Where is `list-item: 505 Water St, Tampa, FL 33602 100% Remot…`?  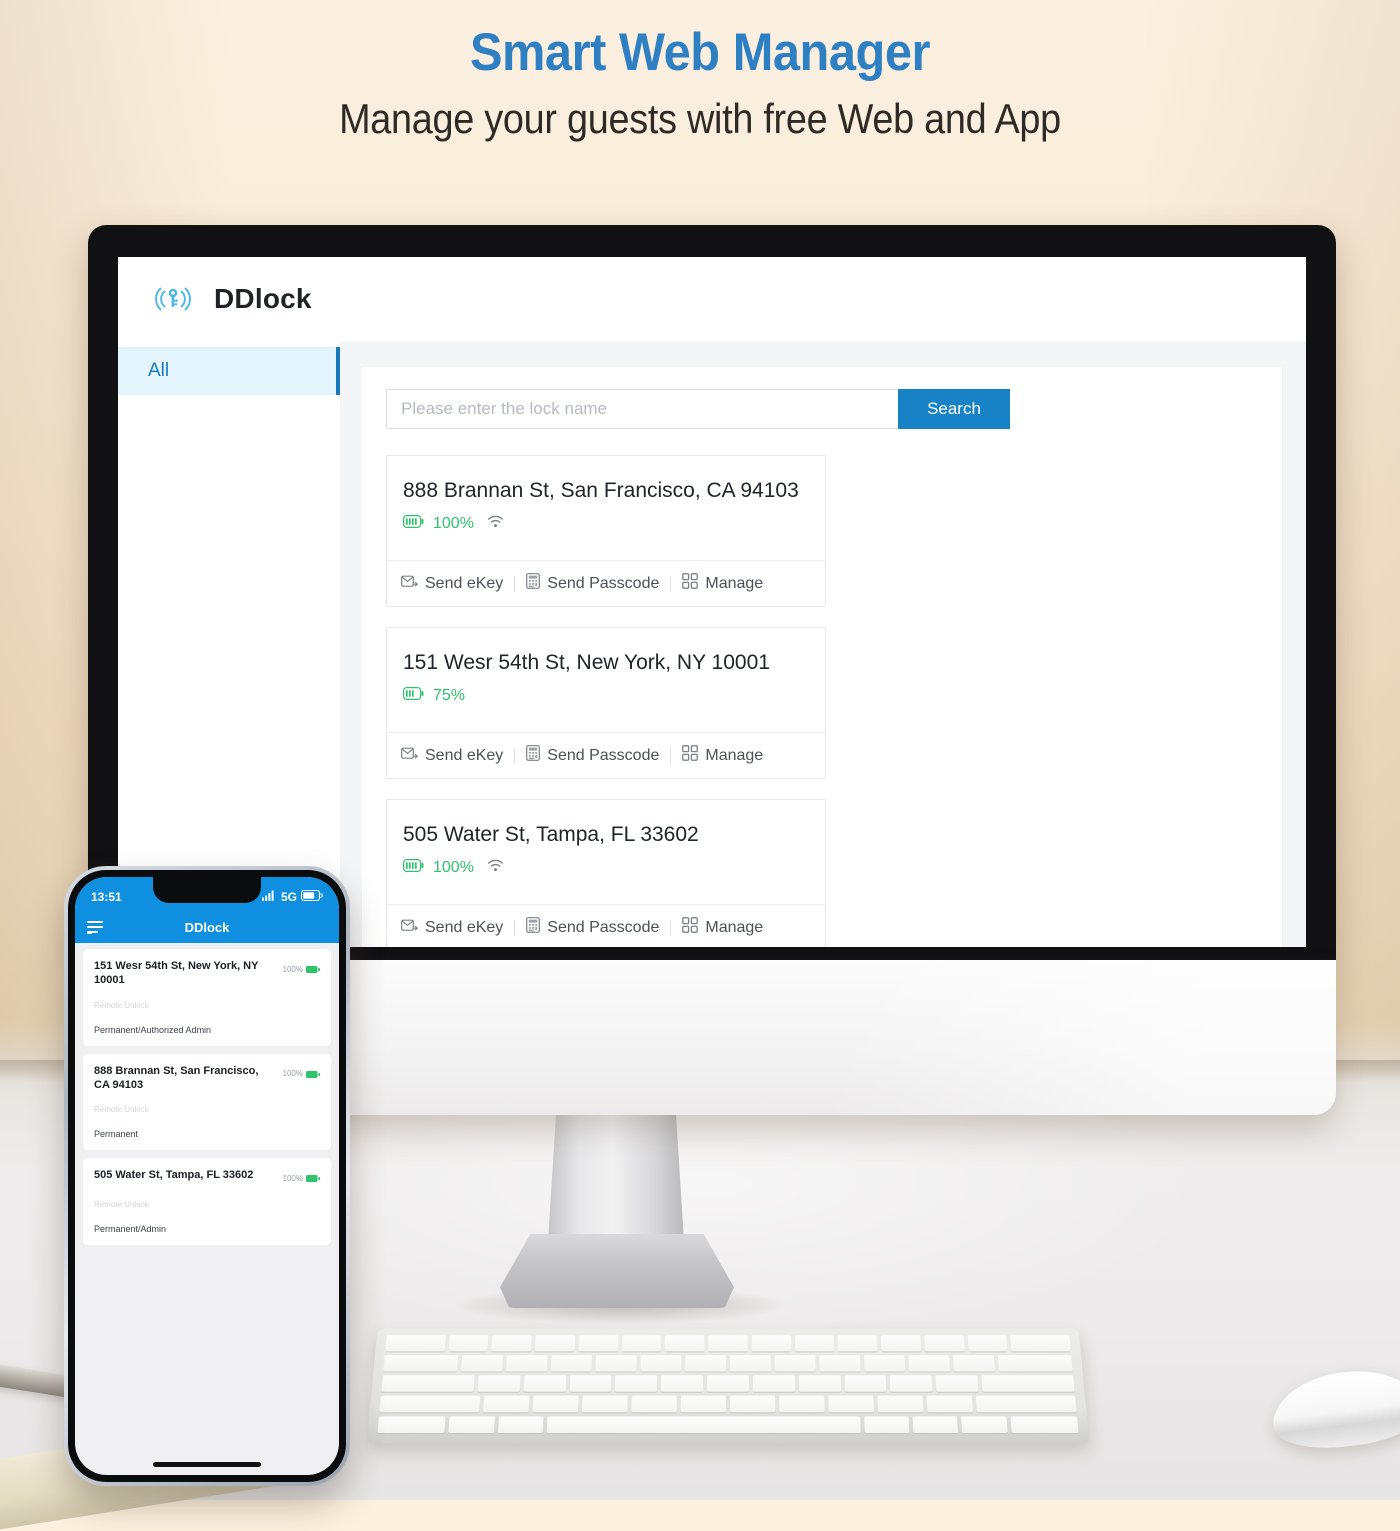
list-item: 505 Water St, Tampa, FL 33602 100% Remot… is located at coordinates (207, 1202).